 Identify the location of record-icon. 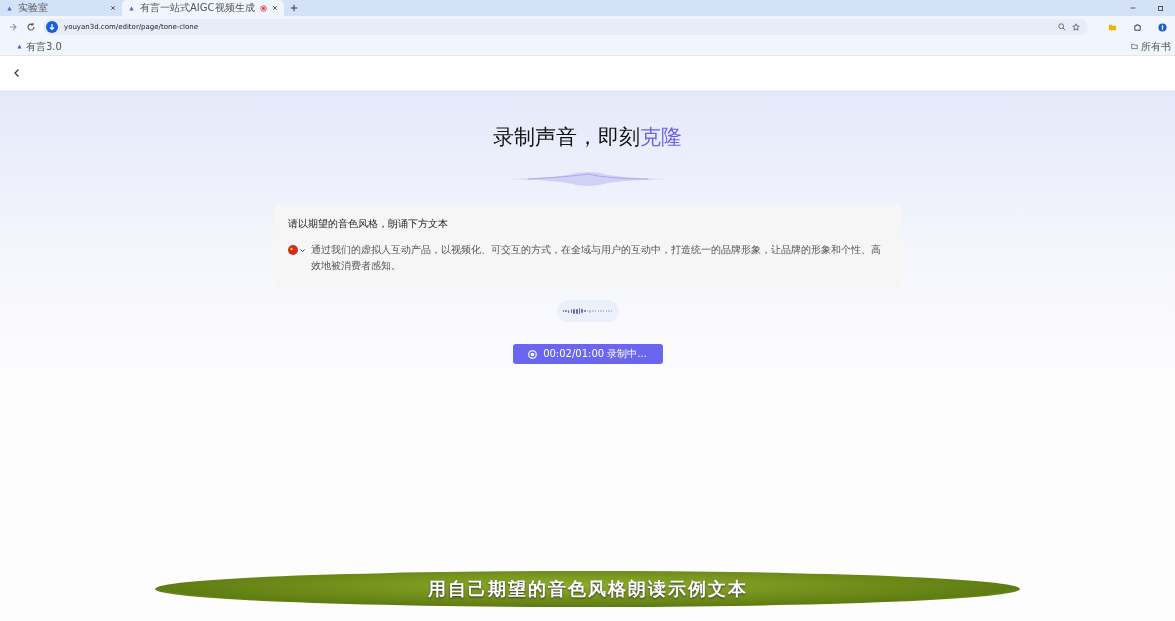
(533, 354).